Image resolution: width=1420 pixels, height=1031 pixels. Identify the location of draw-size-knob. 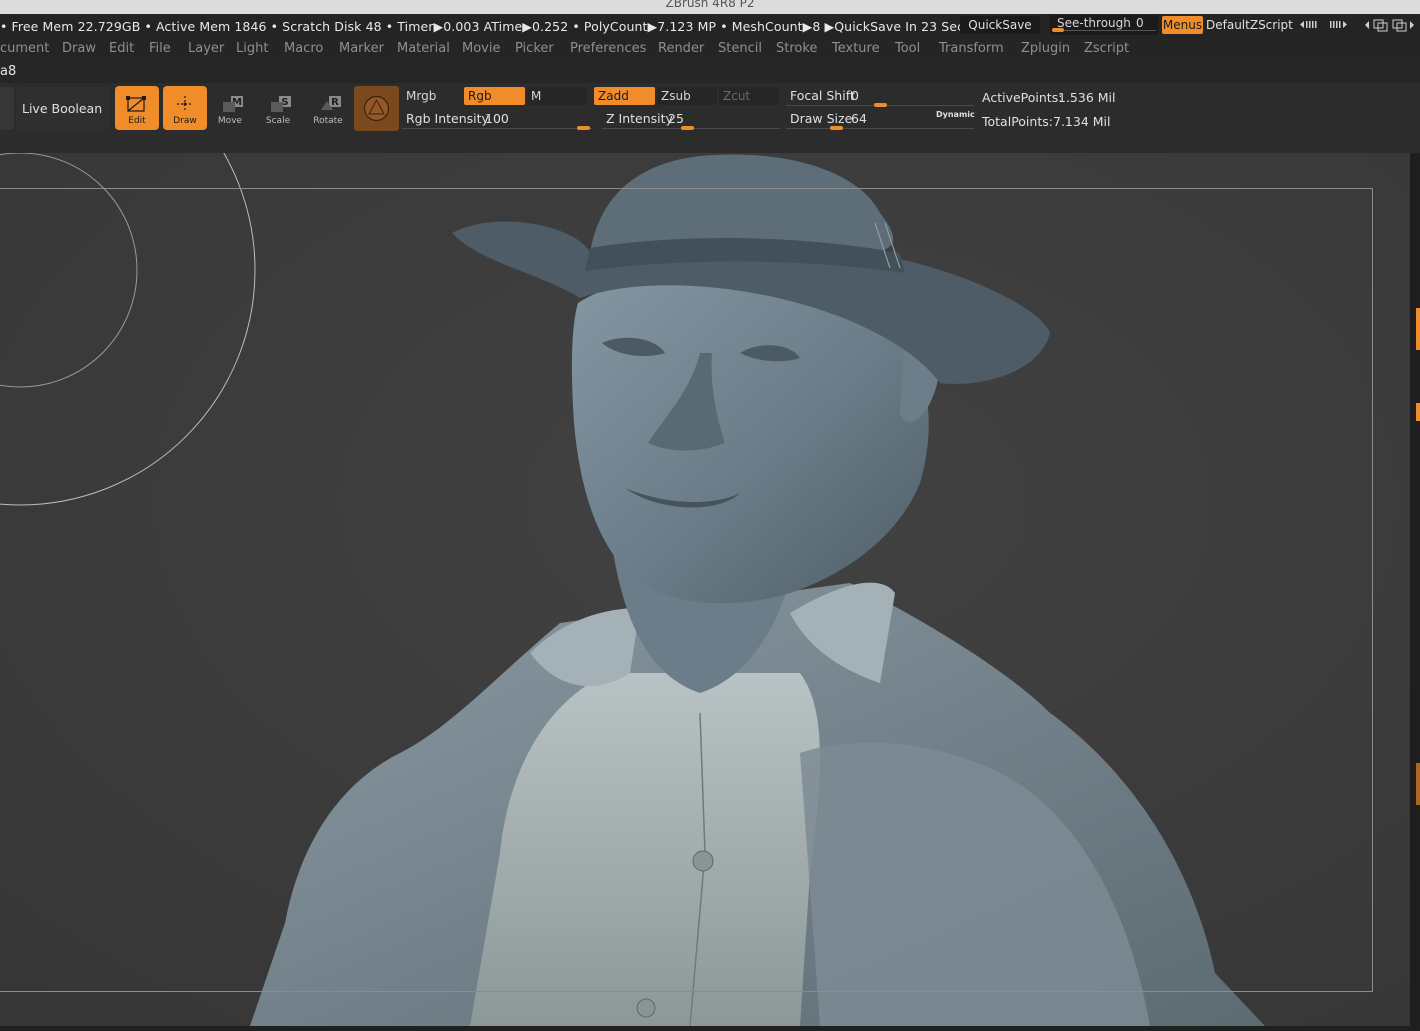
(836, 128).